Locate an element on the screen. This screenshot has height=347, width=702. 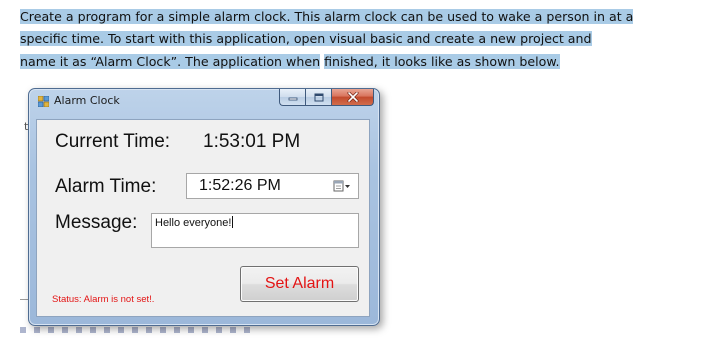
window-controls is located at coordinates (326, 98).